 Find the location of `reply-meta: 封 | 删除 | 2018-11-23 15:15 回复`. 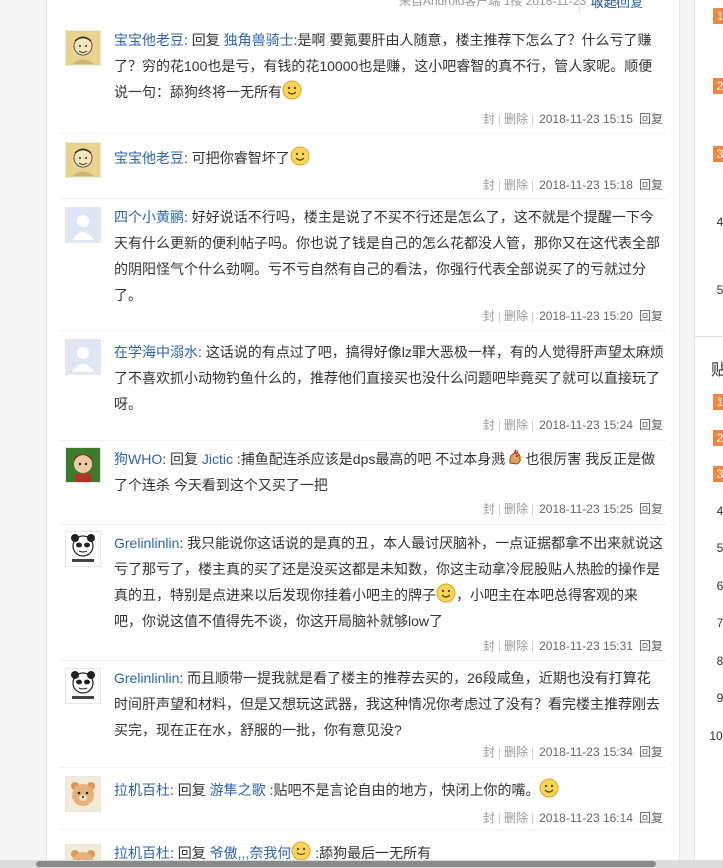

reply-meta: 封 | 删除 | 2018-11-23 15:15 回复 is located at coordinates (573, 118).